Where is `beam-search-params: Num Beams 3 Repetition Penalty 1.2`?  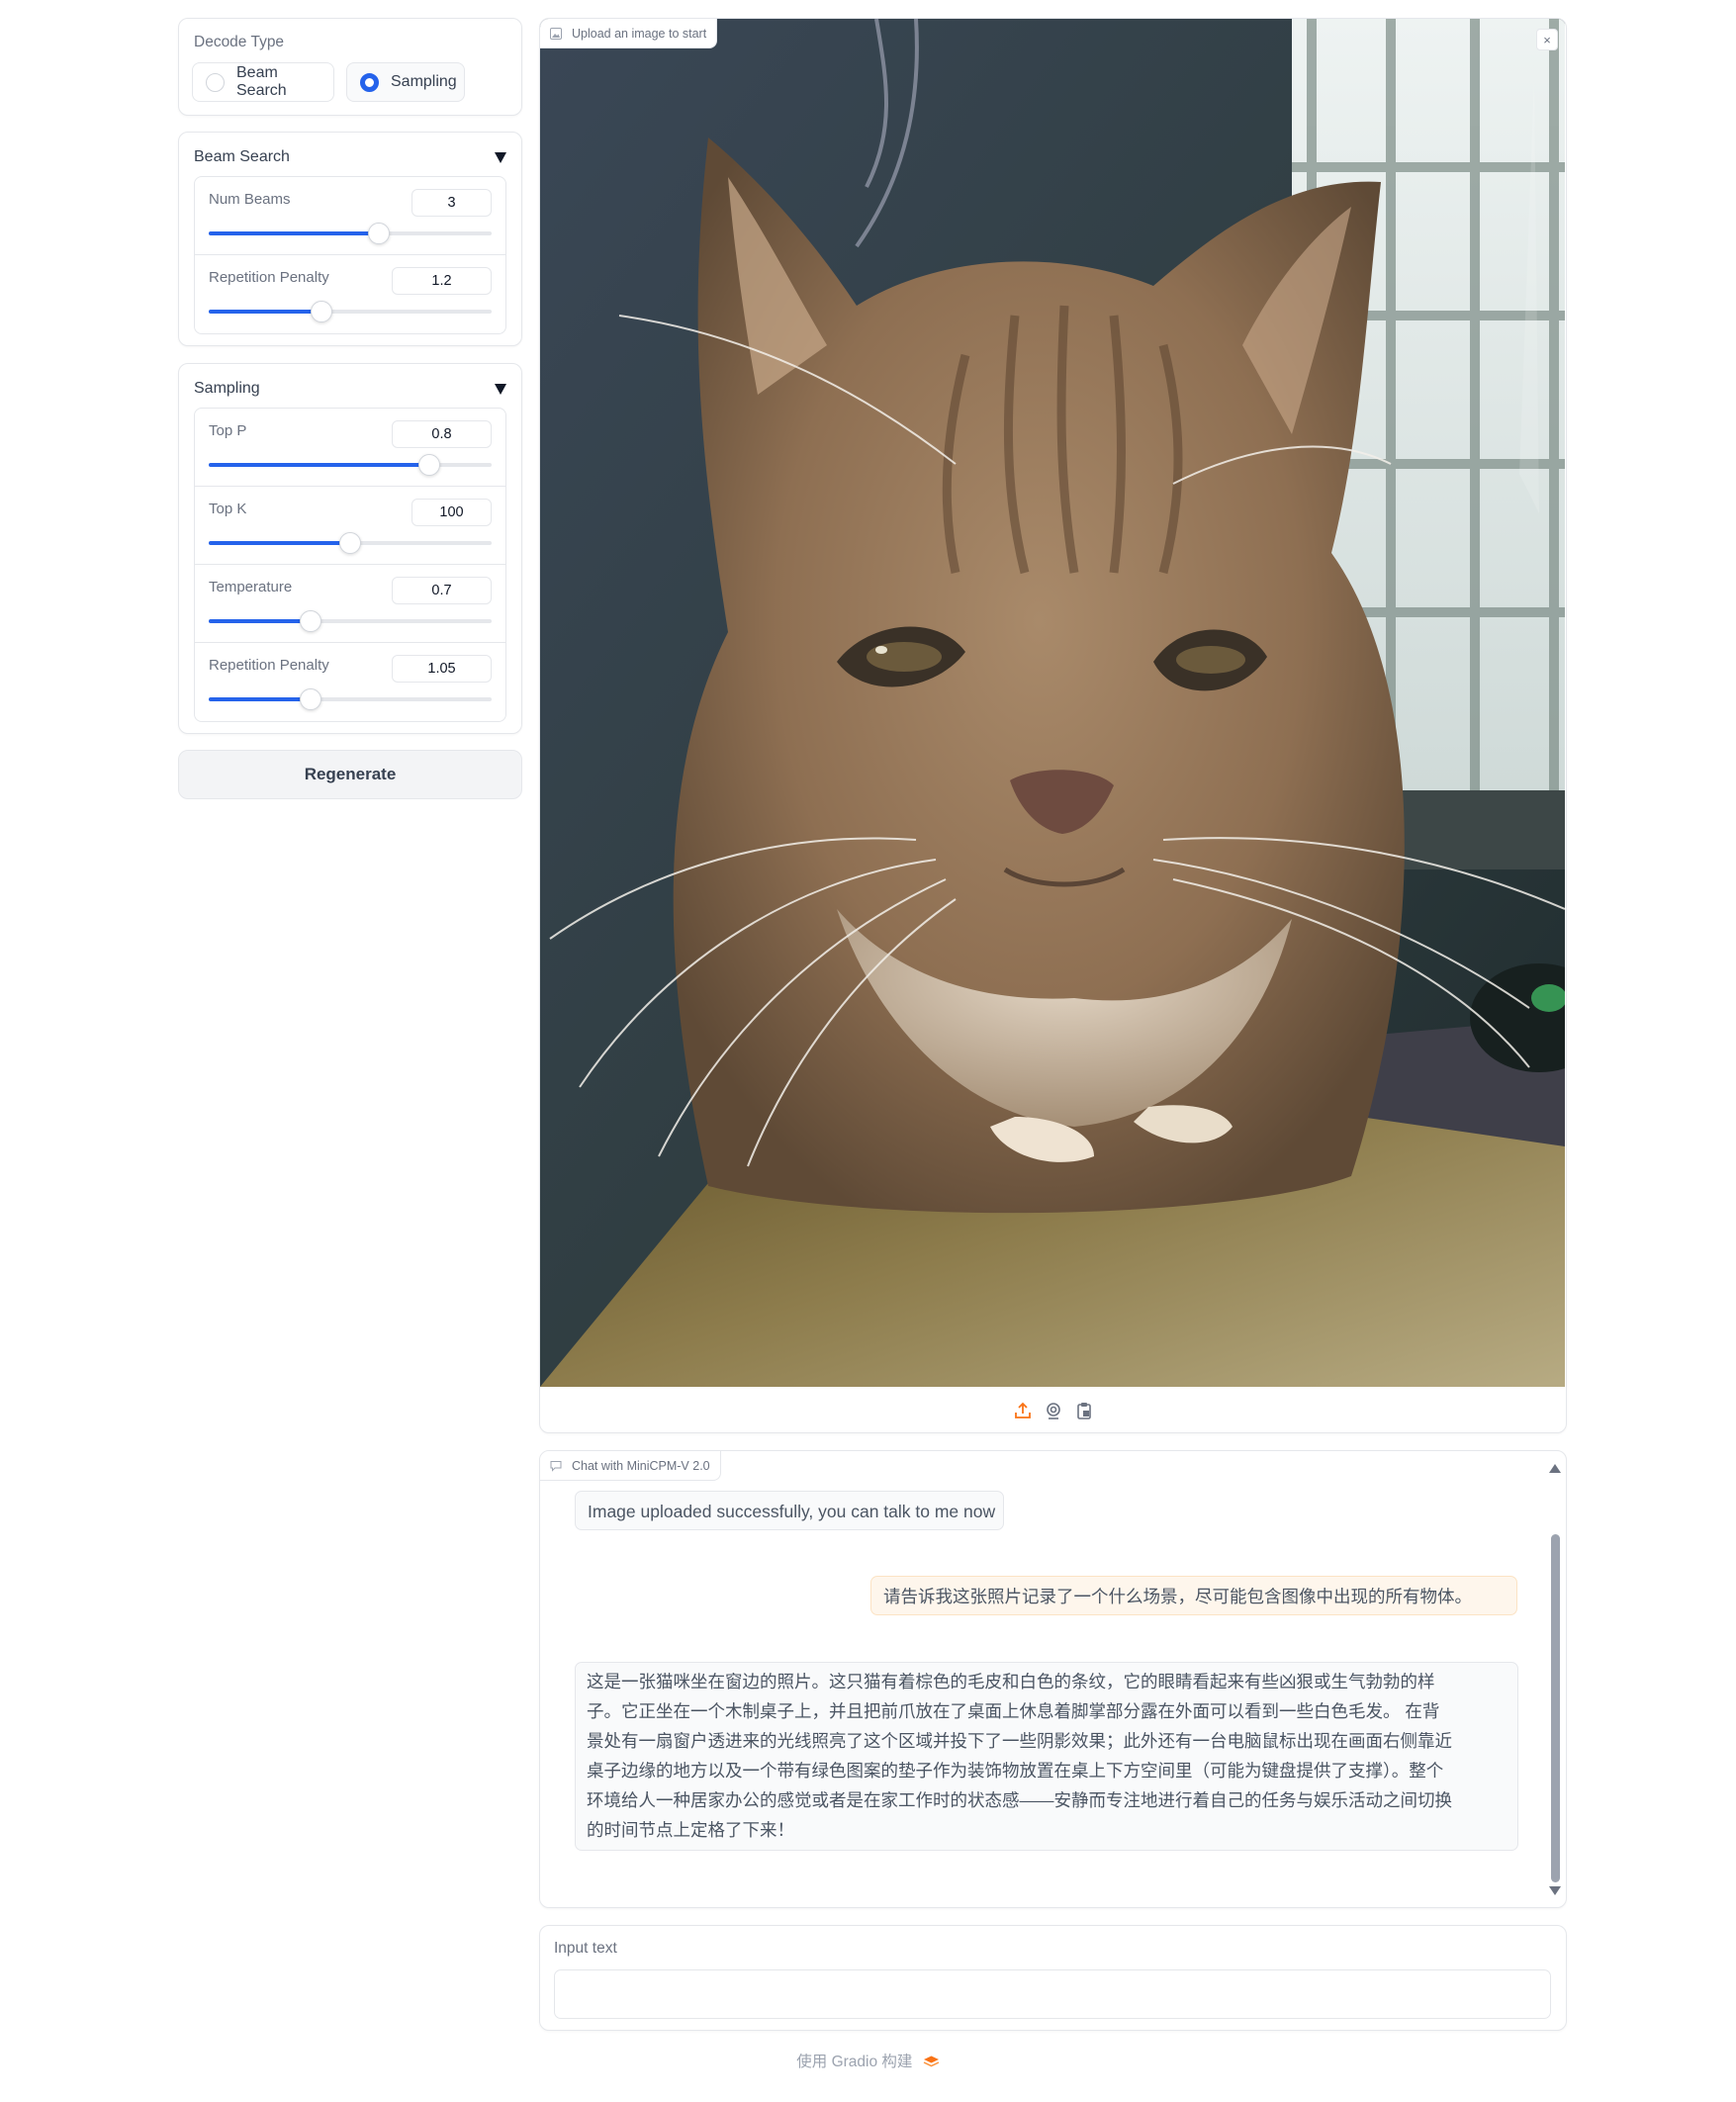 beam-search-params: Num Beams 3 Repetition Penalty 1.2 is located at coordinates (350, 255).